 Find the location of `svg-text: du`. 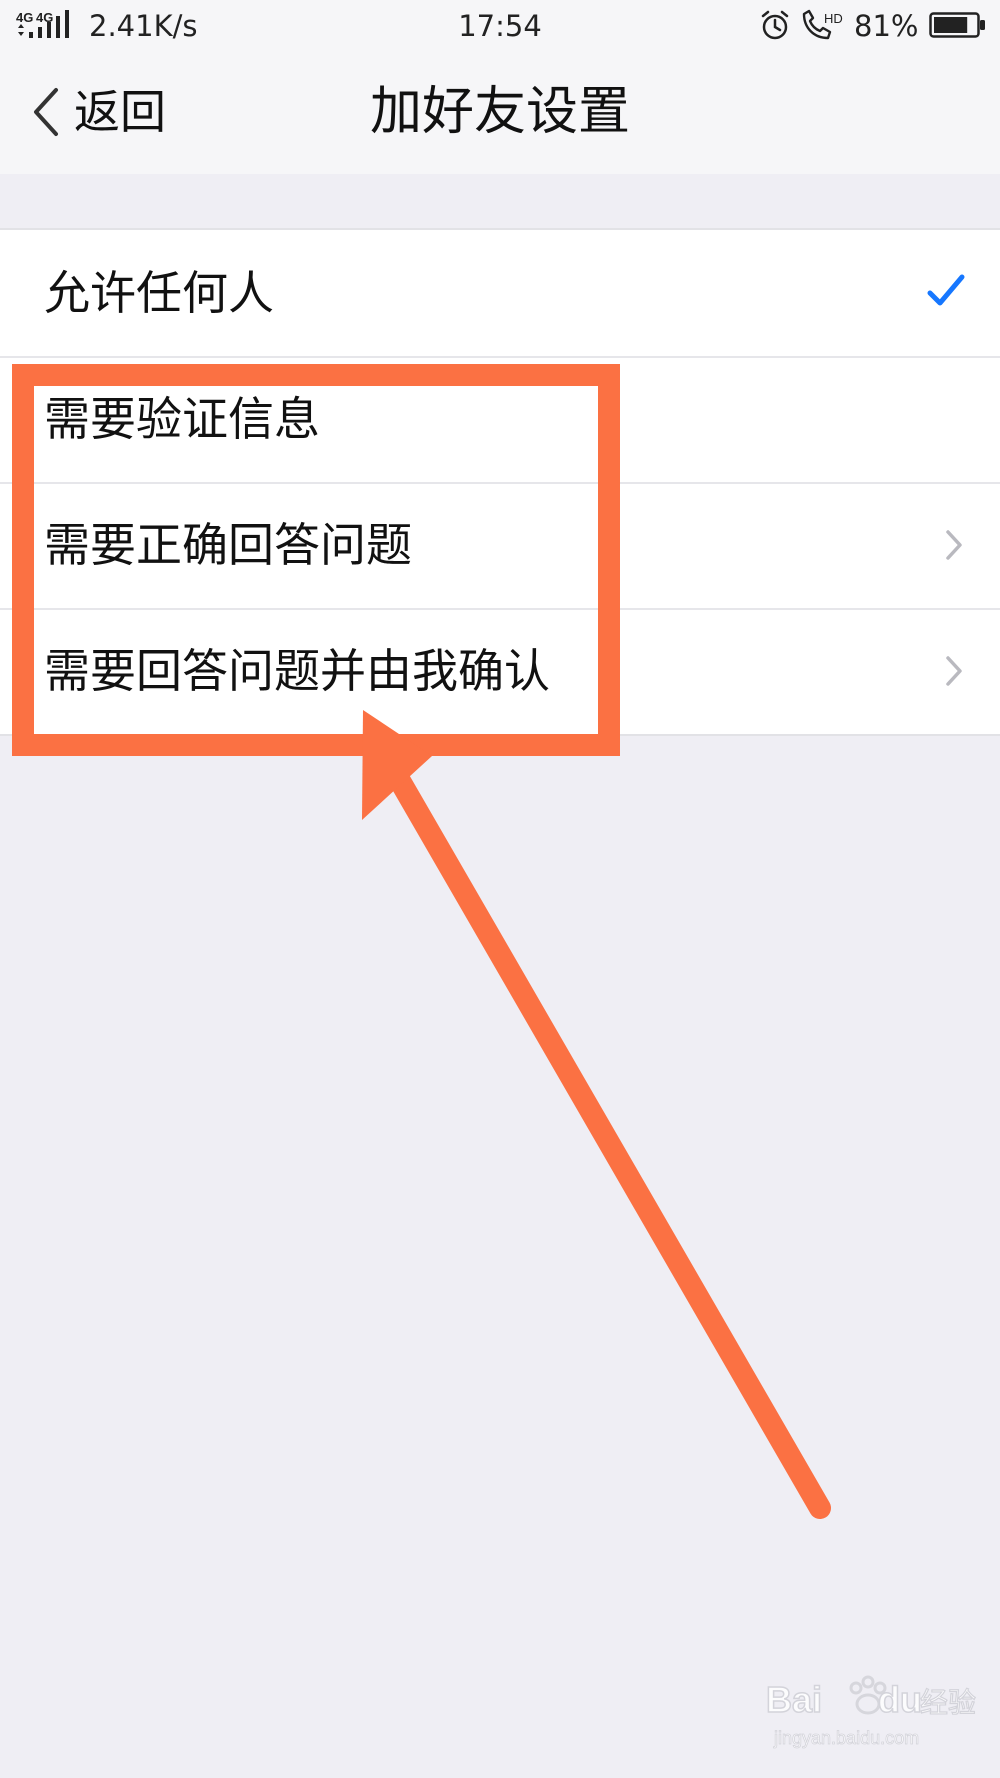

svg-text: du is located at coordinates (900, 1699).